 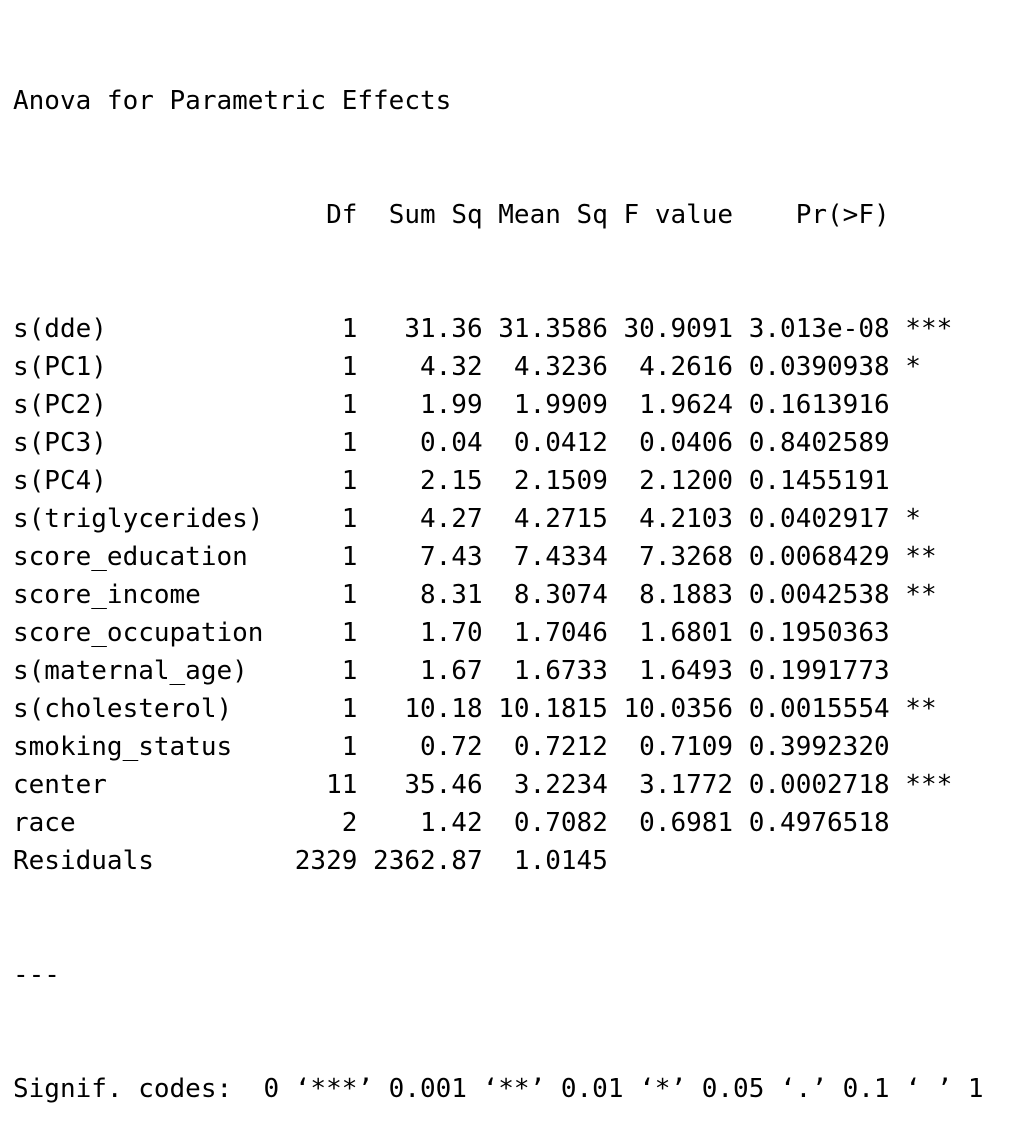 I want to click on sum-sq-value: 4.27, so click(x=420, y=519).